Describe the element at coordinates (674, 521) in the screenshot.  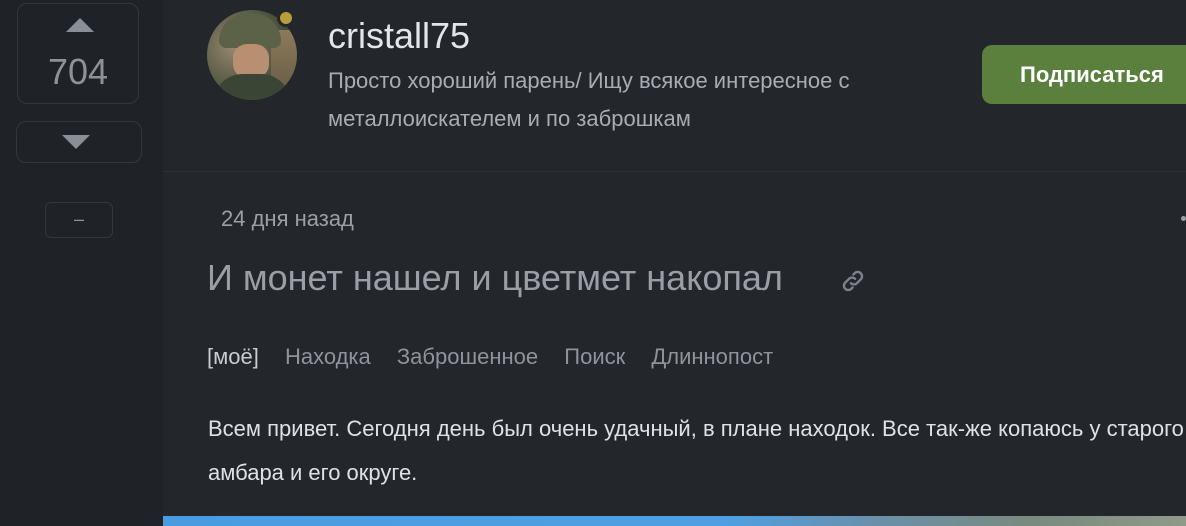
I see `post-image` at that location.